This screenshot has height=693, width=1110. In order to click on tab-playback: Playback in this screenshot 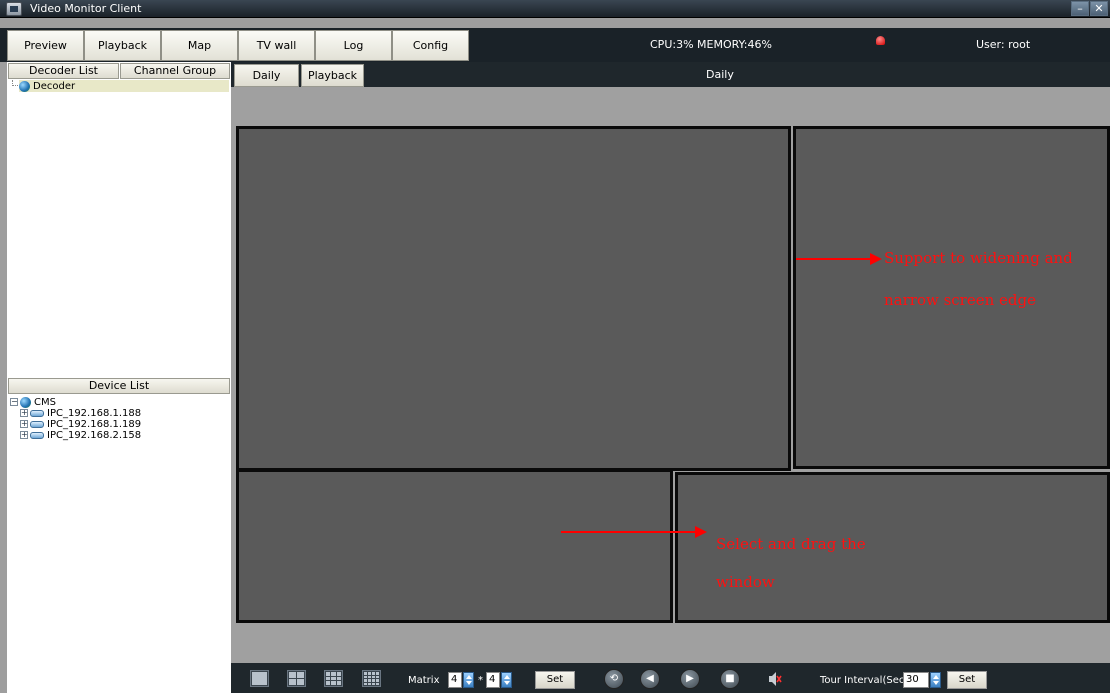, I will do `click(332, 75)`.